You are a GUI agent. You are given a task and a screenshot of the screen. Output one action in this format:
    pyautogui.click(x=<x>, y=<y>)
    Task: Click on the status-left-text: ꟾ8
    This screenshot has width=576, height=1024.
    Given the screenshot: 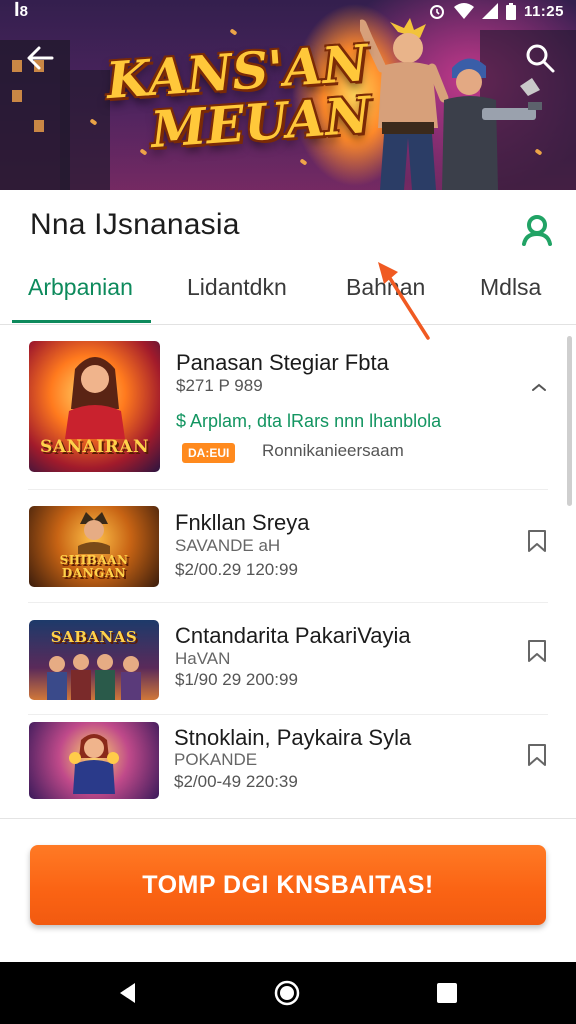 What is the action you would take?
    pyautogui.click(x=21, y=11)
    